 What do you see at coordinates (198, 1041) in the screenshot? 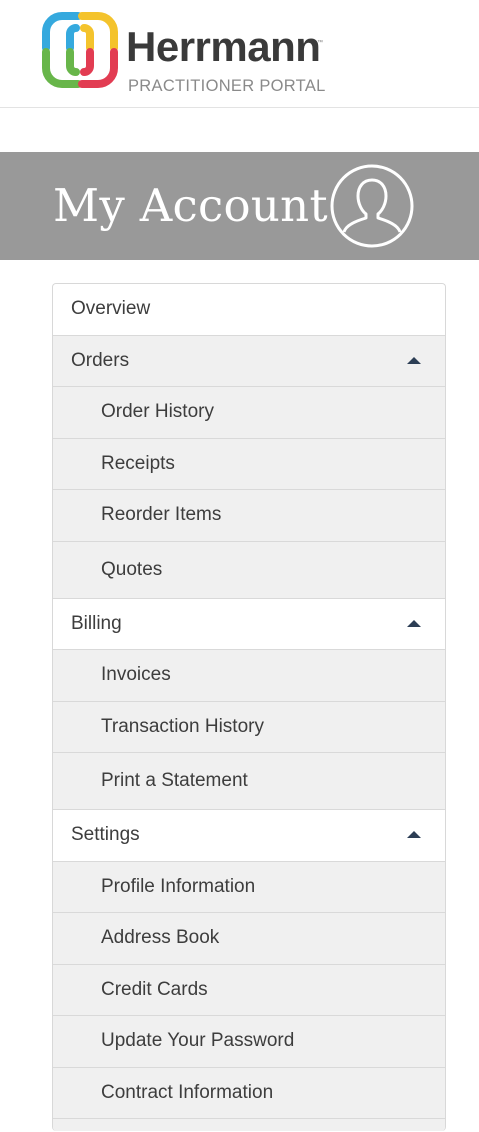
I see `menu-item-label: Update Your Password` at bounding box center [198, 1041].